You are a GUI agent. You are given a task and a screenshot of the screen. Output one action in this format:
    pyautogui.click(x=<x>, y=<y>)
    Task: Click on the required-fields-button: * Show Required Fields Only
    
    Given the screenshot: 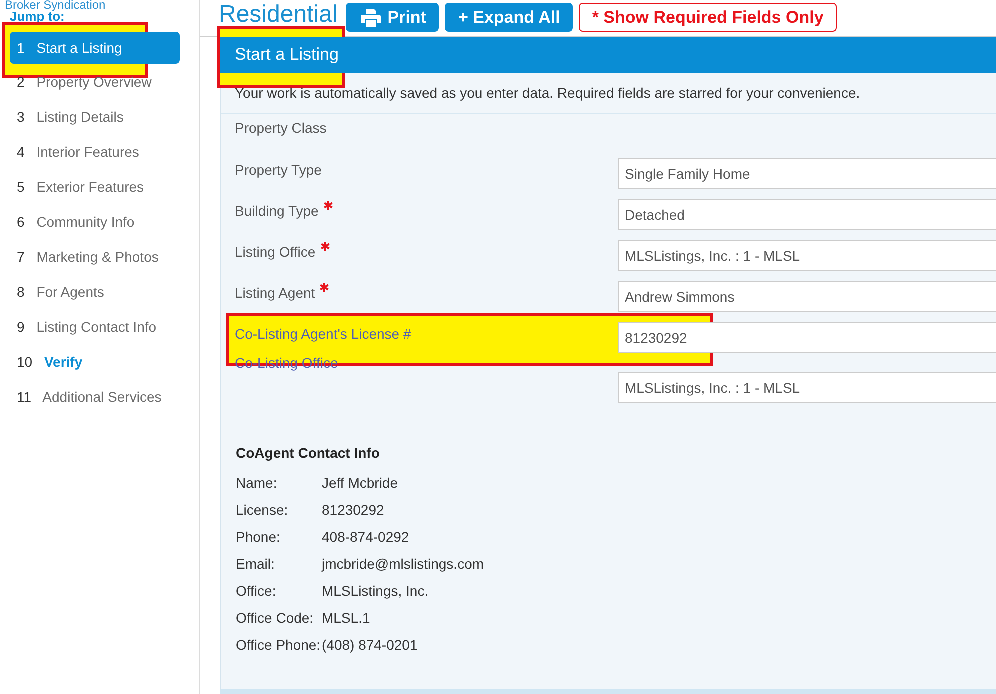 What is the action you would take?
    pyautogui.click(x=708, y=17)
    